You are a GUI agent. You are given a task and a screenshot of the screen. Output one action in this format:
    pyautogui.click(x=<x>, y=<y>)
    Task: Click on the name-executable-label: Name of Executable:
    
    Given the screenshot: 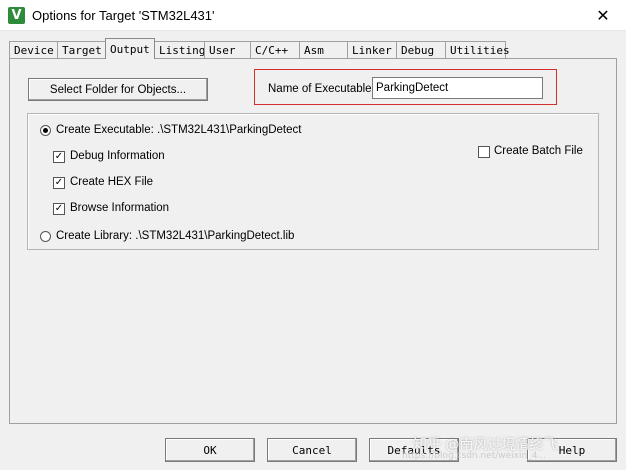 What is the action you would take?
    pyautogui.click(x=321, y=89)
    